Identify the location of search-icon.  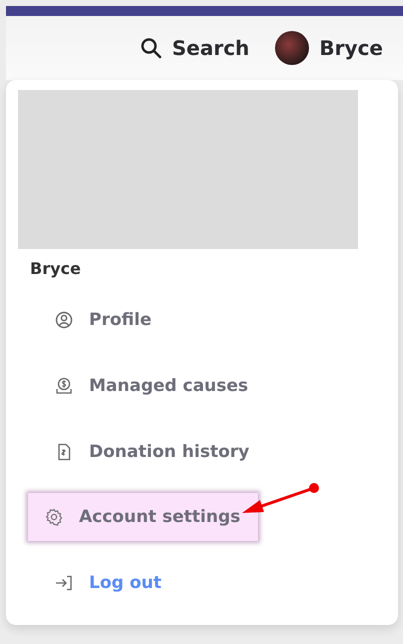
(151, 48).